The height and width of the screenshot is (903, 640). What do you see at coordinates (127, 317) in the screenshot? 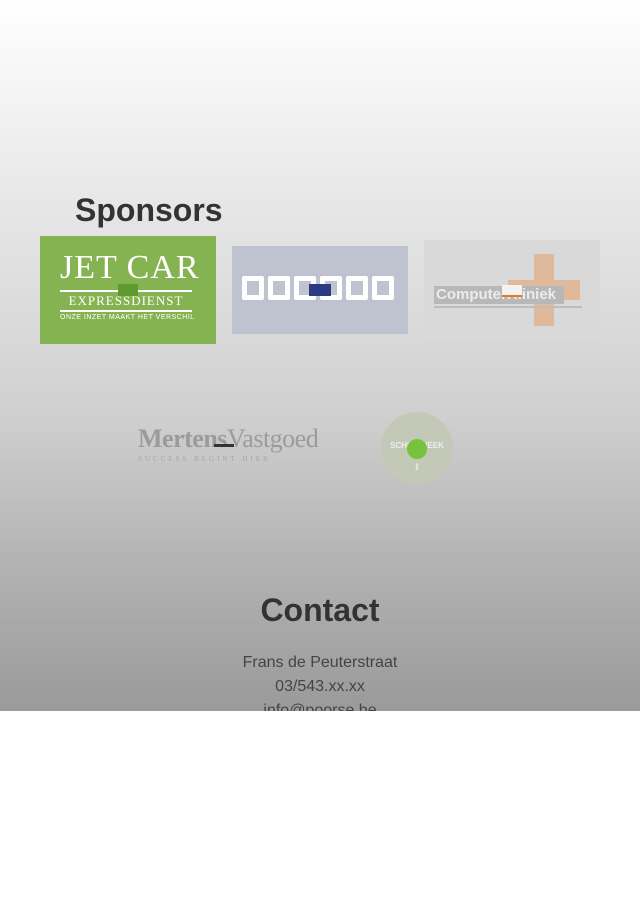
I see `jetcar-logo-tagline: ONZE INZET MAAKT HET VERSCHIL` at bounding box center [127, 317].